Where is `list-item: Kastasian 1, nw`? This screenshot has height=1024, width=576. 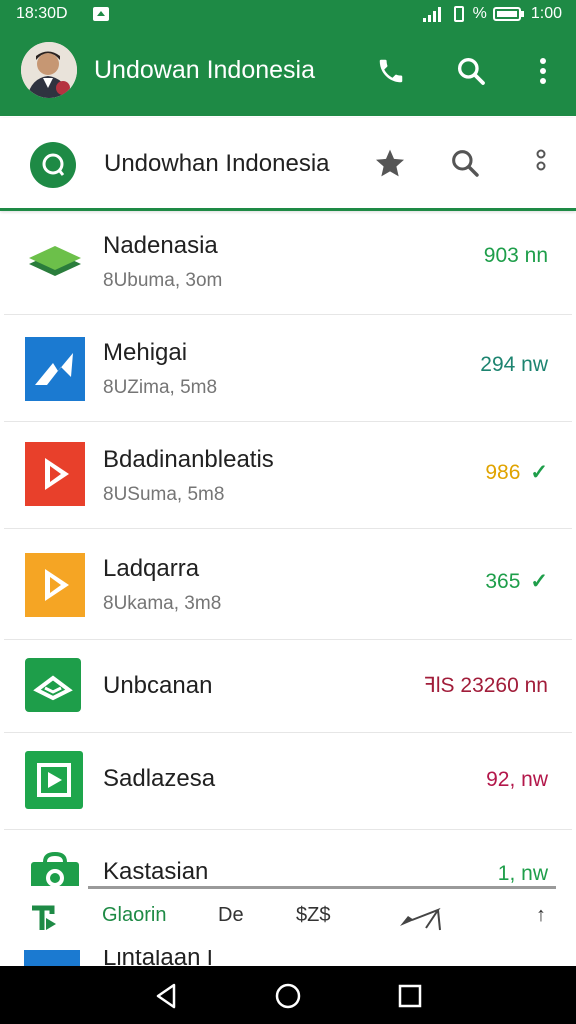 list-item: Kastasian 1, nw is located at coordinates (288, 861).